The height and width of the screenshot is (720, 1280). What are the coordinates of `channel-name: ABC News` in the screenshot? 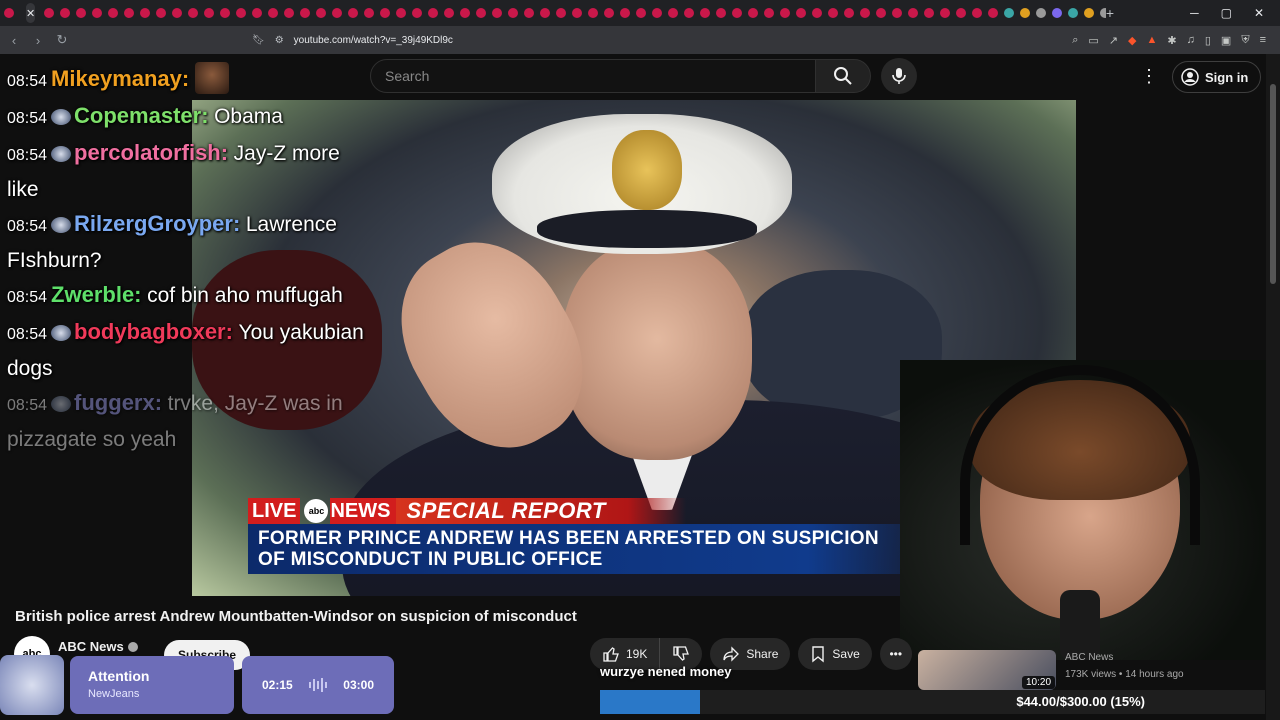 It's located at (98, 646).